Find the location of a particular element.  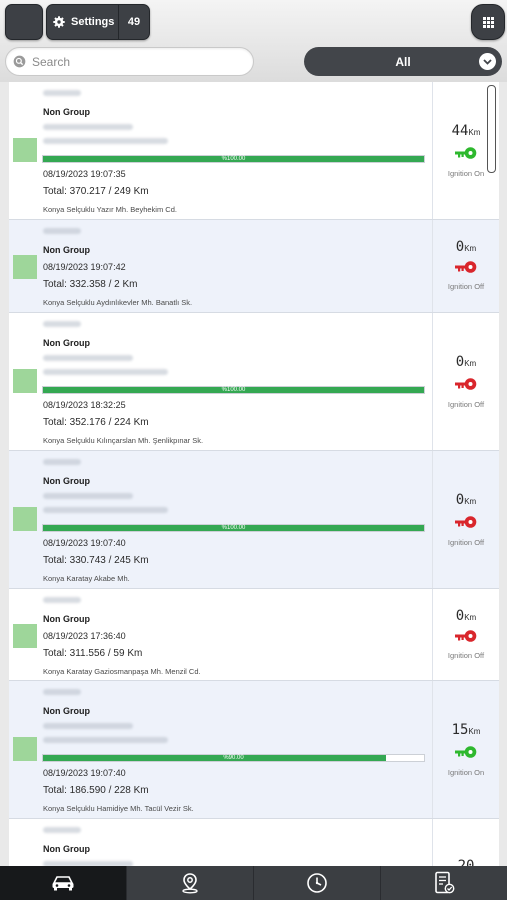

speed-value: 44 is located at coordinates (460, 131).